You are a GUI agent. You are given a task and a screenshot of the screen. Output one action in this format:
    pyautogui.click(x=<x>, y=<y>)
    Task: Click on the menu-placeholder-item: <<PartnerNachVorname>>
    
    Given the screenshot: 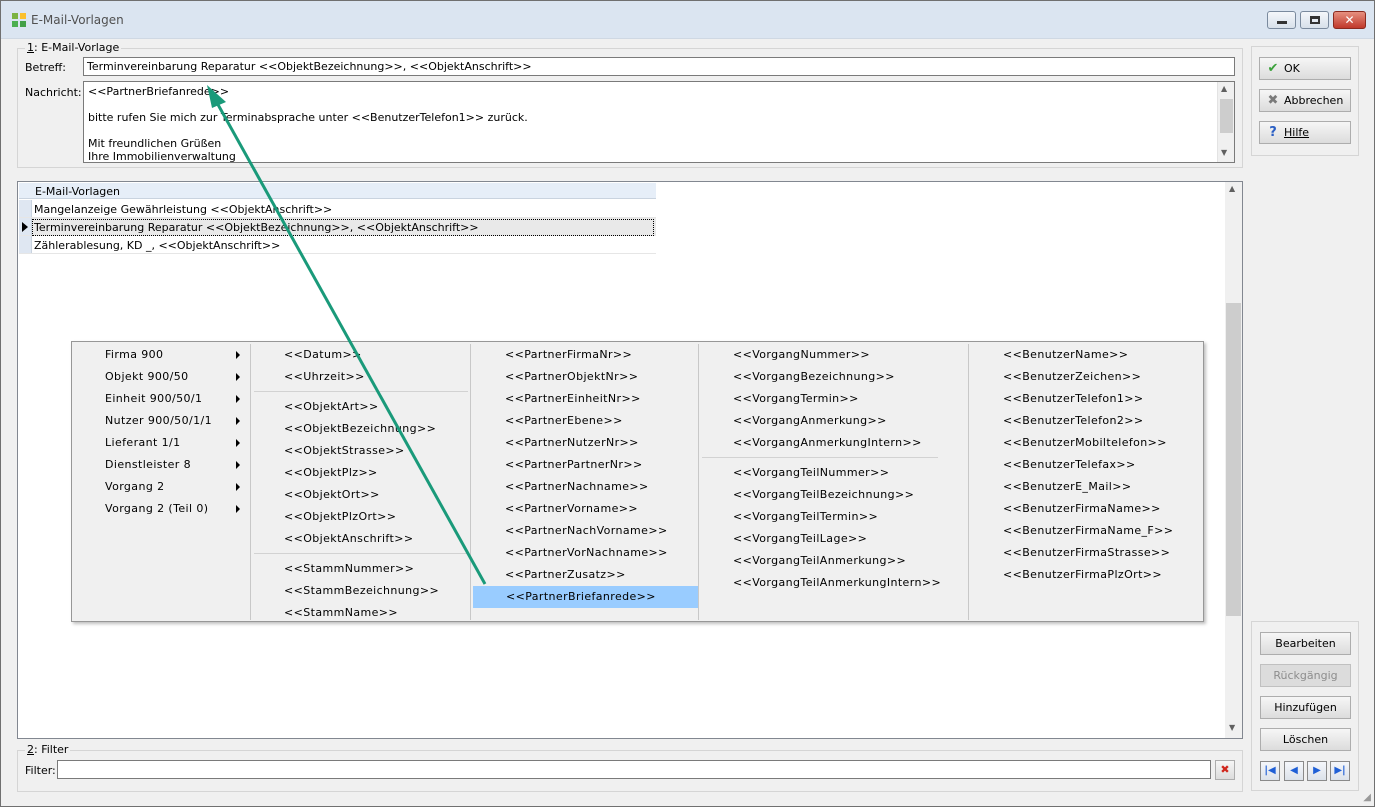 What is the action you would take?
    pyautogui.click(x=584, y=531)
    